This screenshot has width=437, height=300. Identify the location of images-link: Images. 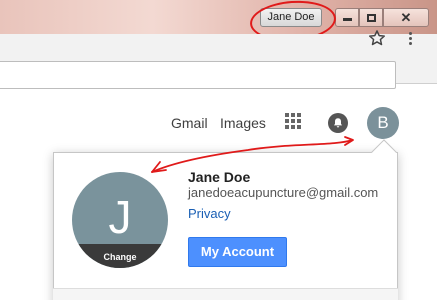
(243, 123).